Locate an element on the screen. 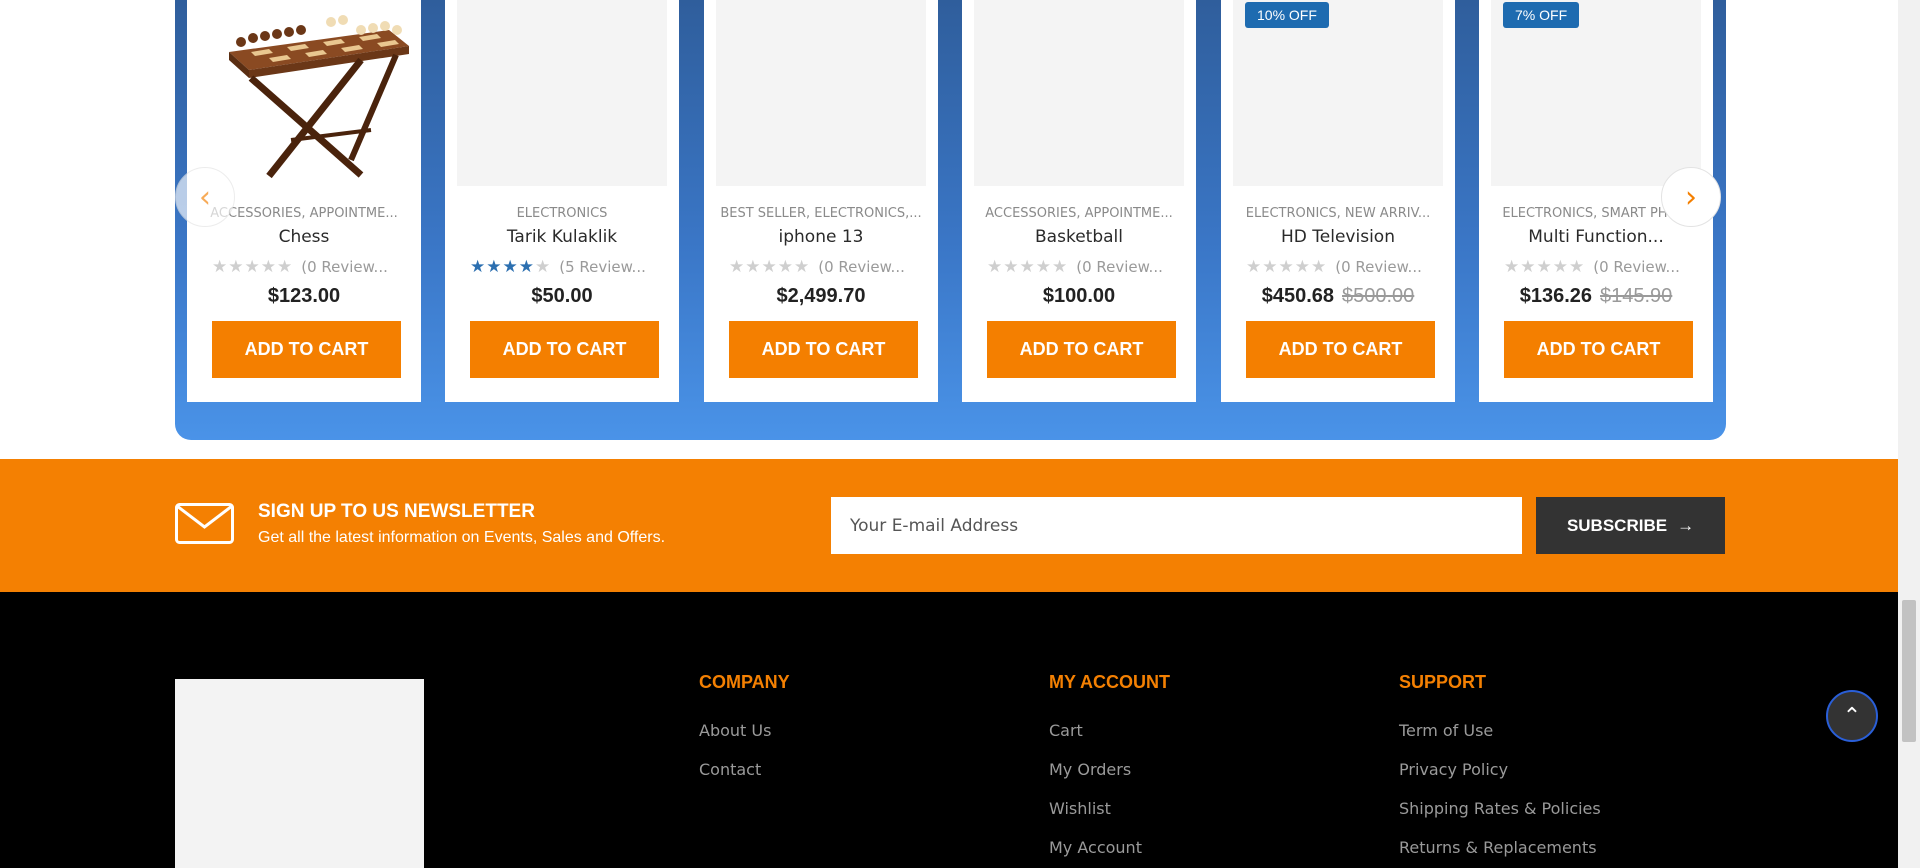  subscribe-button: SUBSCRIBE → is located at coordinates (1630, 525).